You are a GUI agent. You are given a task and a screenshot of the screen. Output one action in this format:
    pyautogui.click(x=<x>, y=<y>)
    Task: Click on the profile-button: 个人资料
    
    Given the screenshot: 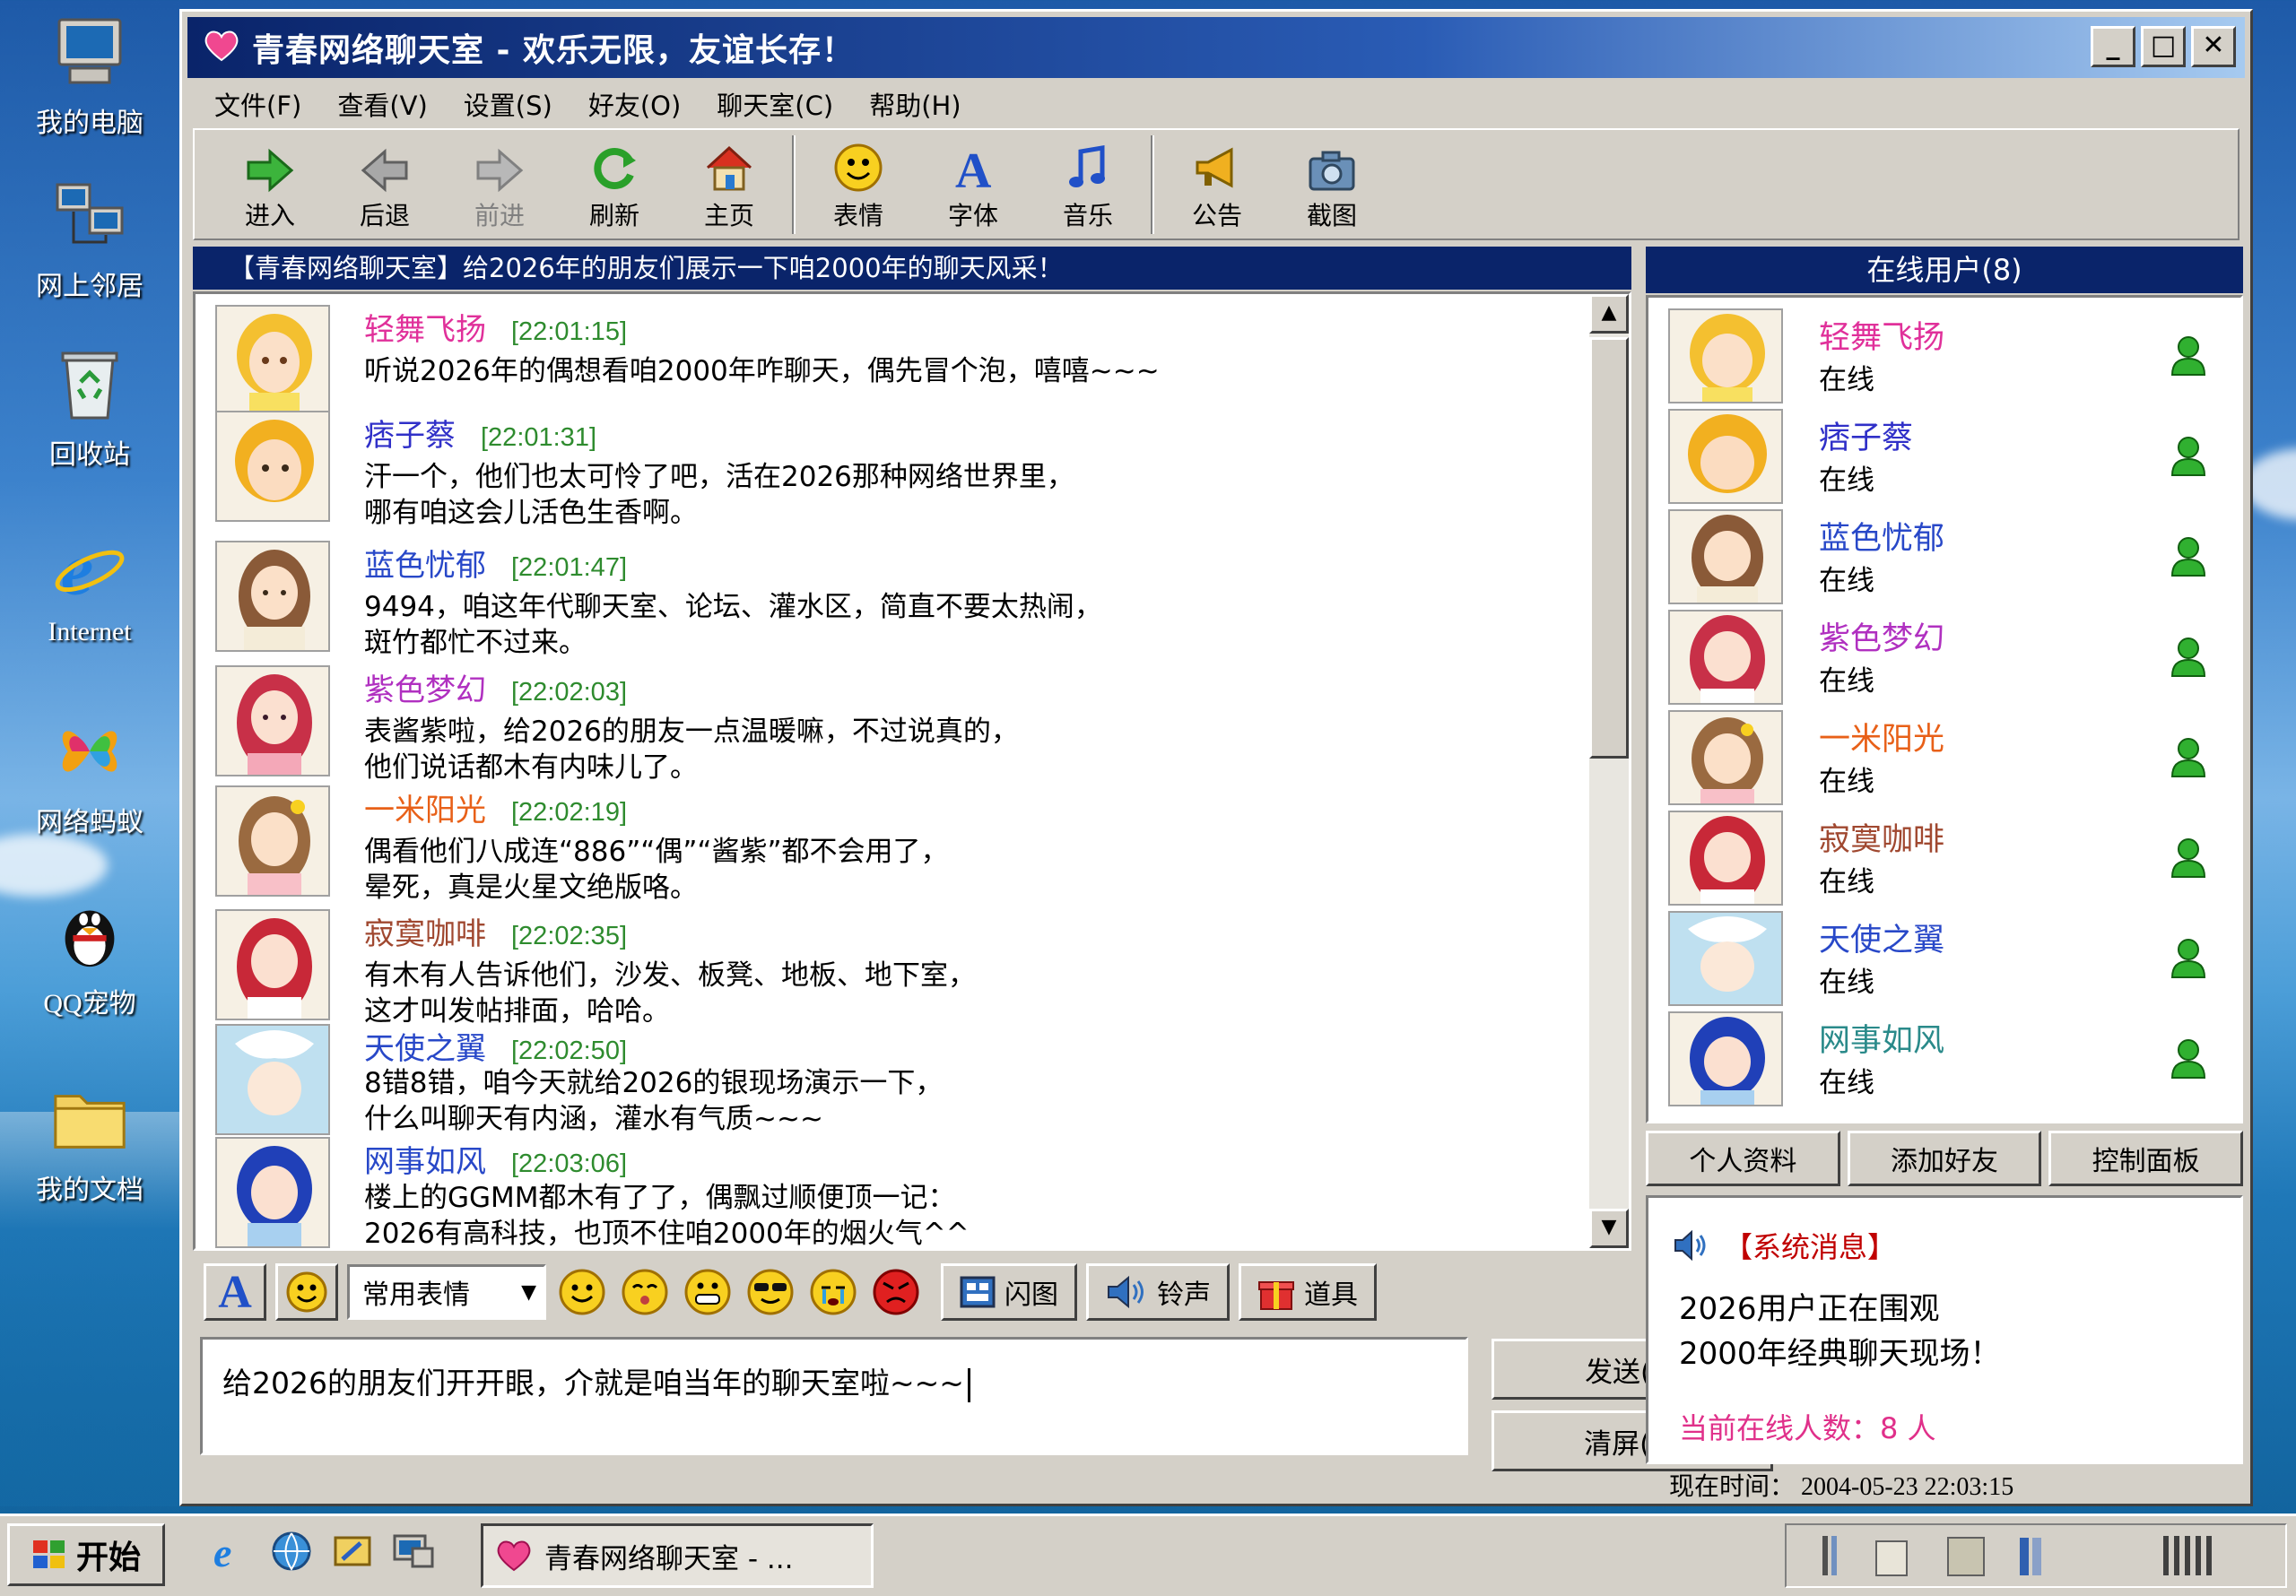 What is the action you would take?
    pyautogui.click(x=1743, y=1158)
    